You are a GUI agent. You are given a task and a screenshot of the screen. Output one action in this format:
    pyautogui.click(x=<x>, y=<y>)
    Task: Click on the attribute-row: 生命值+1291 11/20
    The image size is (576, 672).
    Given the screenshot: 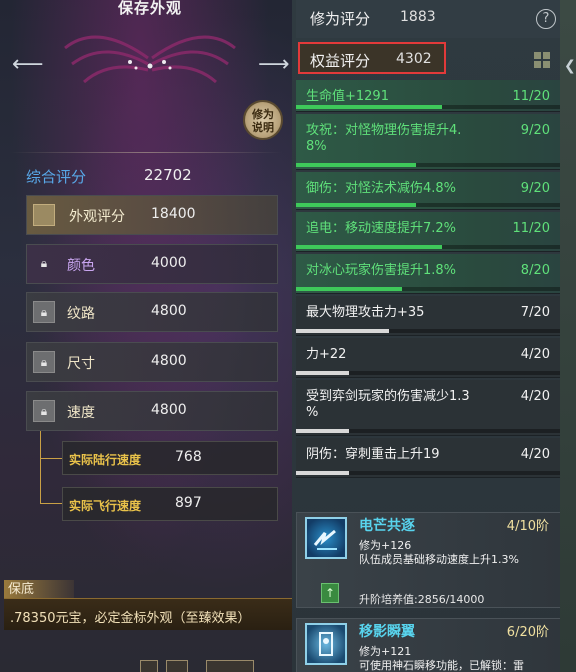 What is the action you would take?
    pyautogui.click(x=429, y=96)
    